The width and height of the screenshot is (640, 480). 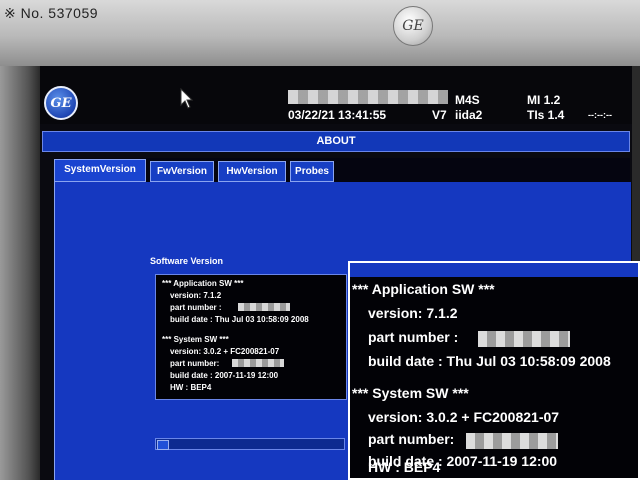 I want to click on zoom-sys-part-number: part number:, so click(x=411, y=439).